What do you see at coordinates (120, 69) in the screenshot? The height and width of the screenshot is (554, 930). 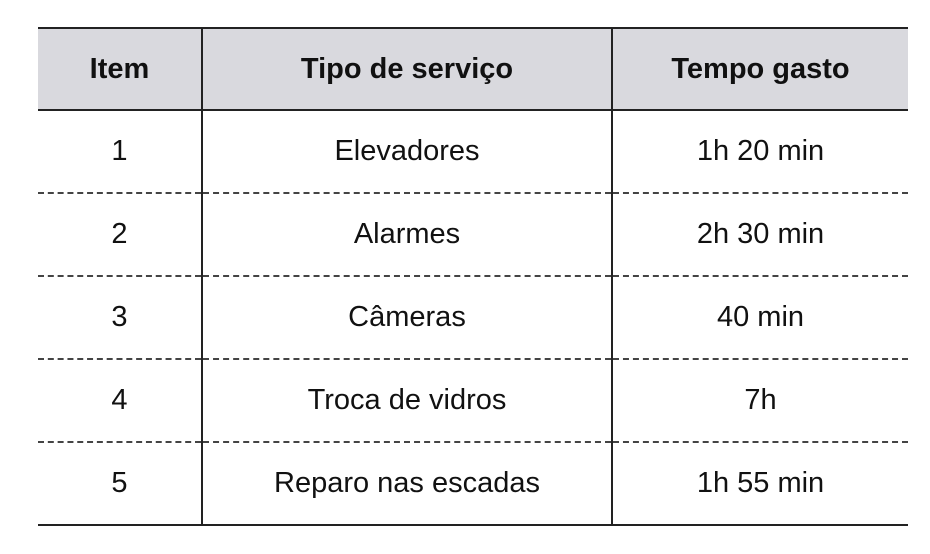 I see `header-item: Item` at bounding box center [120, 69].